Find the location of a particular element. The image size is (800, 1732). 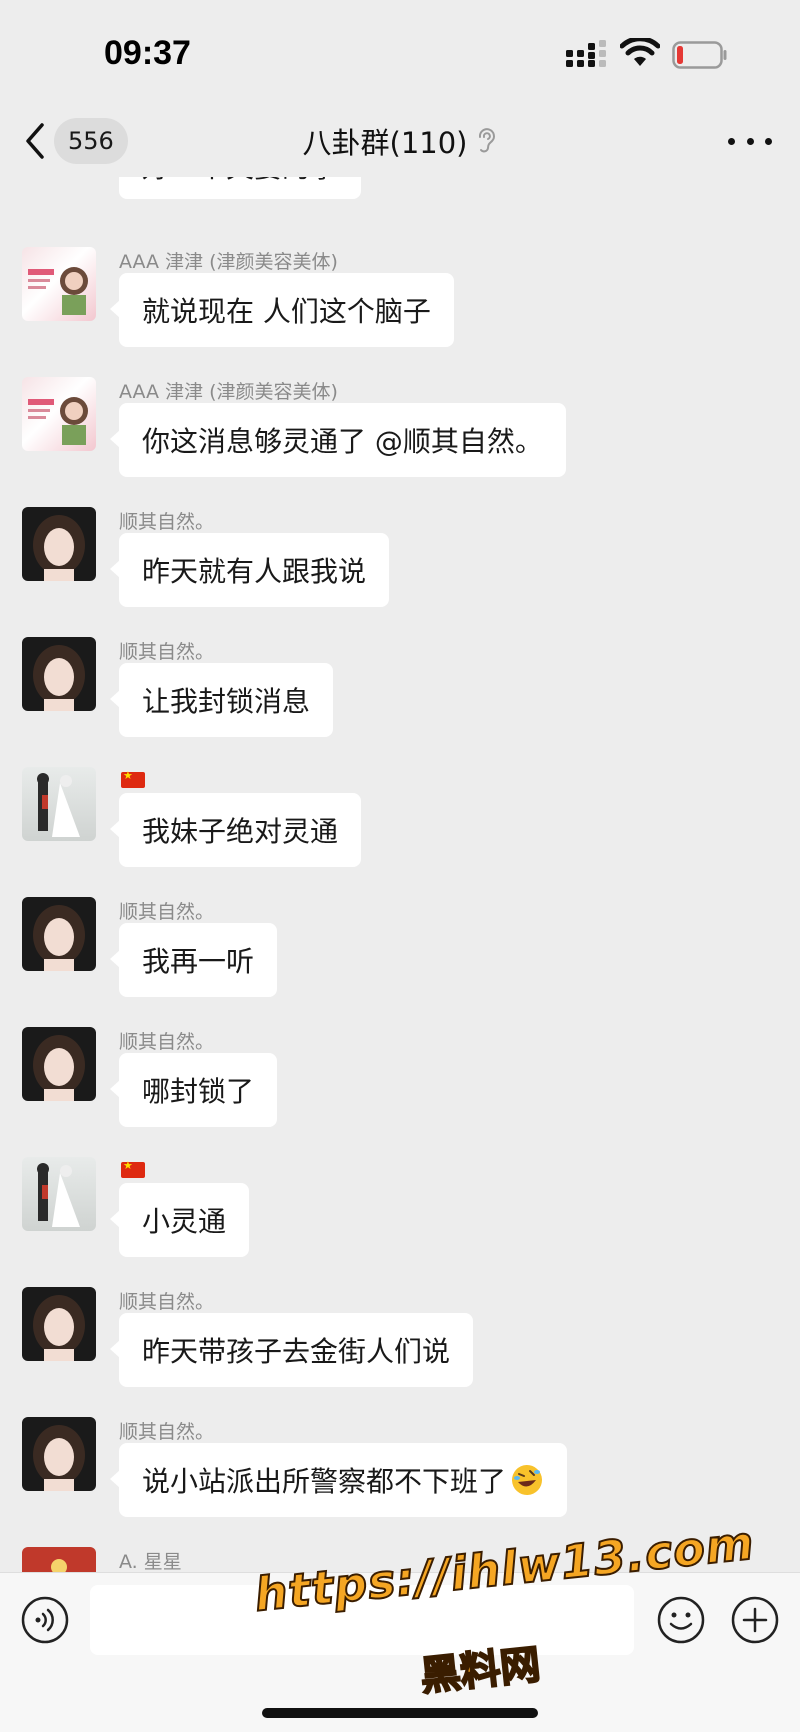

emoji-button is located at coordinates (681, 1620).